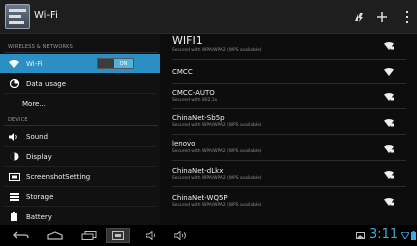  Describe the element at coordinates (288, 96) in the screenshot. I see `wifi-network-item: CMCC-AUTO Secured with 802.1x` at that location.